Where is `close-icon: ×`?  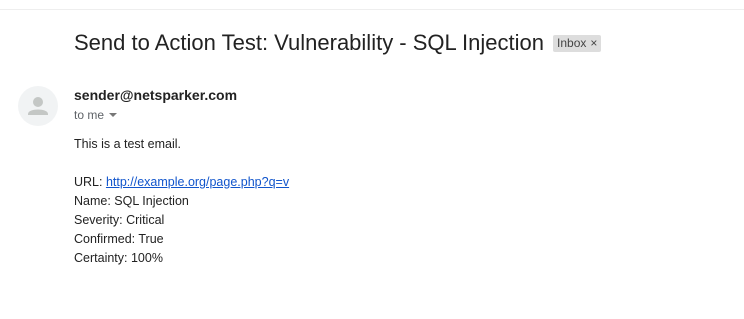
close-icon: × is located at coordinates (593, 43).